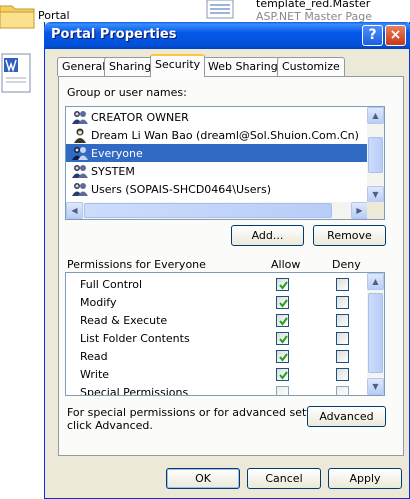 The height and width of the screenshot is (499, 410). Describe the element at coordinates (17, 73) in the screenshot. I see `document-icon` at that location.